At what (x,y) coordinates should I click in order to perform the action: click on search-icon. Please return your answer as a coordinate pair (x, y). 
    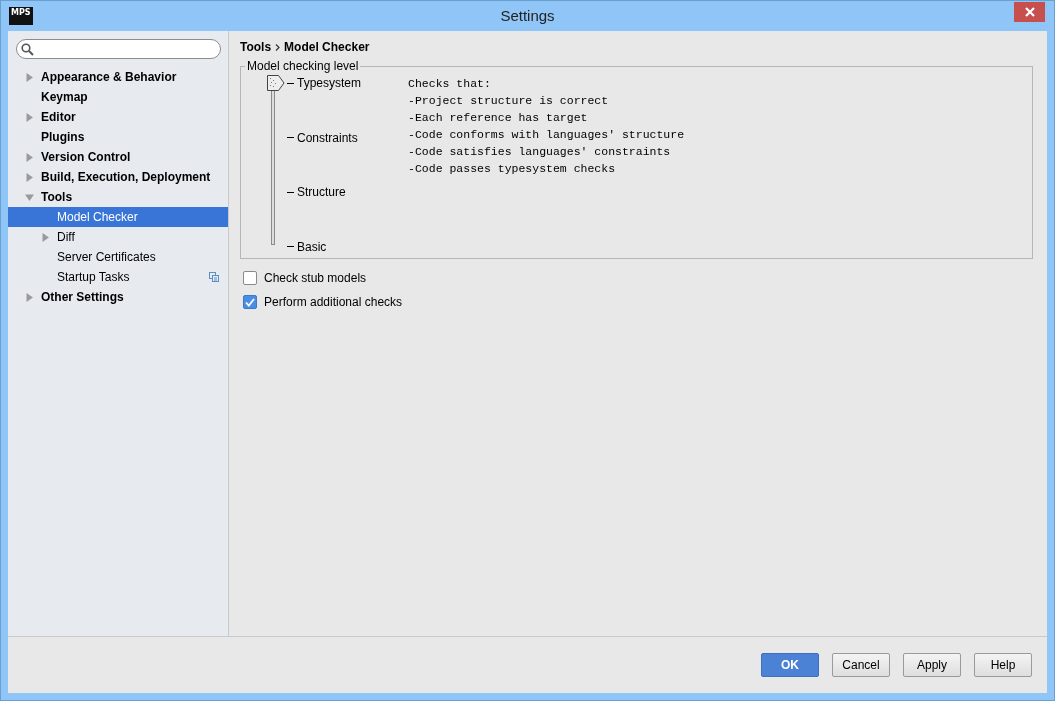
    Looking at the image, I should click on (27, 49).